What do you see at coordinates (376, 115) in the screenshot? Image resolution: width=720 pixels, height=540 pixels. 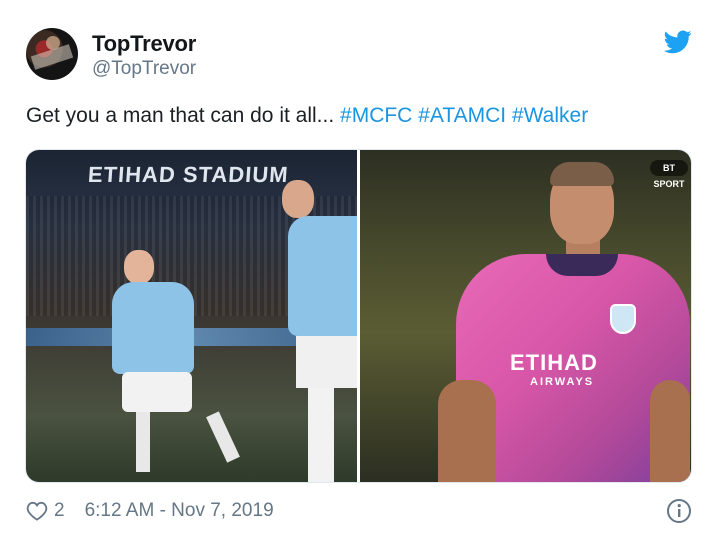 I see `hashtag-mcfc: #MCFC` at bounding box center [376, 115].